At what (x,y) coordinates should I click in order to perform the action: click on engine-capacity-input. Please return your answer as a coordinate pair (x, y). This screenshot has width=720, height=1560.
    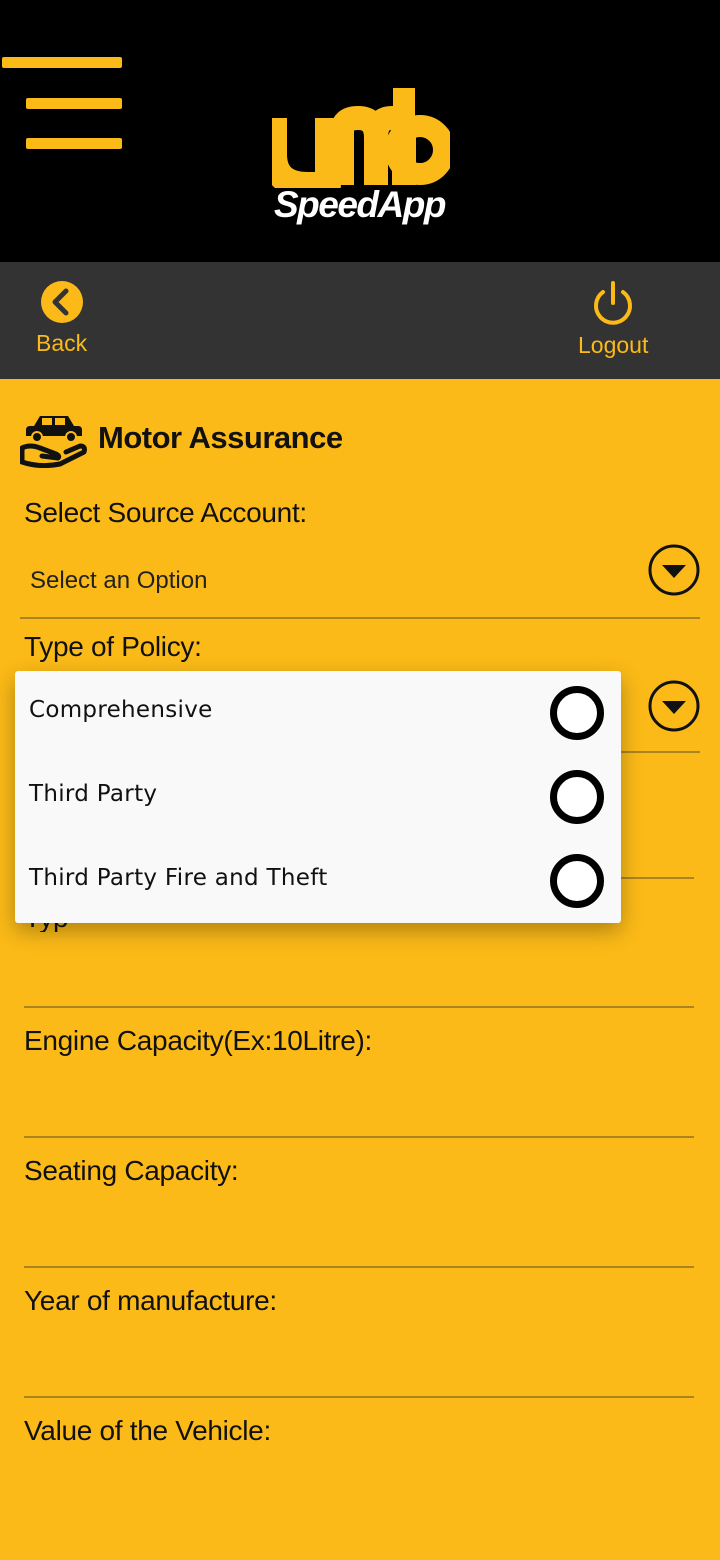
    Looking at the image, I should click on (359, 1137).